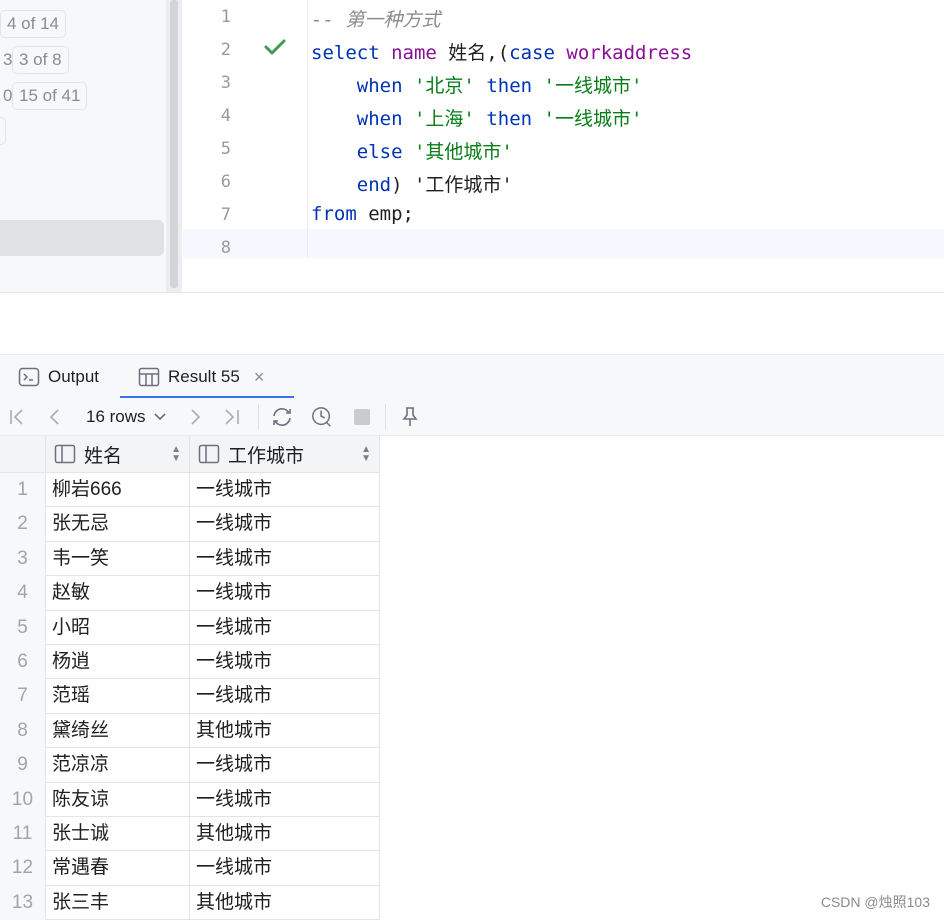  What do you see at coordinates (91, 146) in the screenshot?
I see `database-explorer-panel: 4 of 14 3 3 of 8 0 15 of 41` at bounding box center [91, 146].